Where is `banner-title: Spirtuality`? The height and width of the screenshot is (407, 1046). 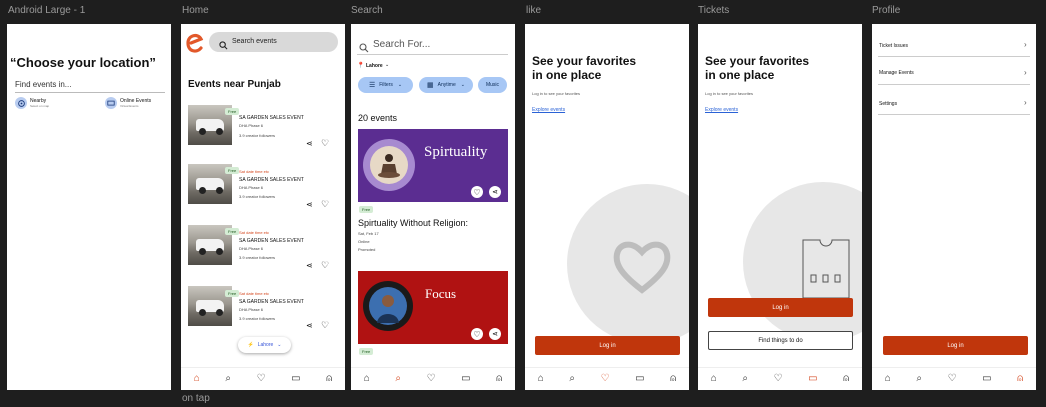
banner-title: Spirtuality is located at coordinates (456, 152).